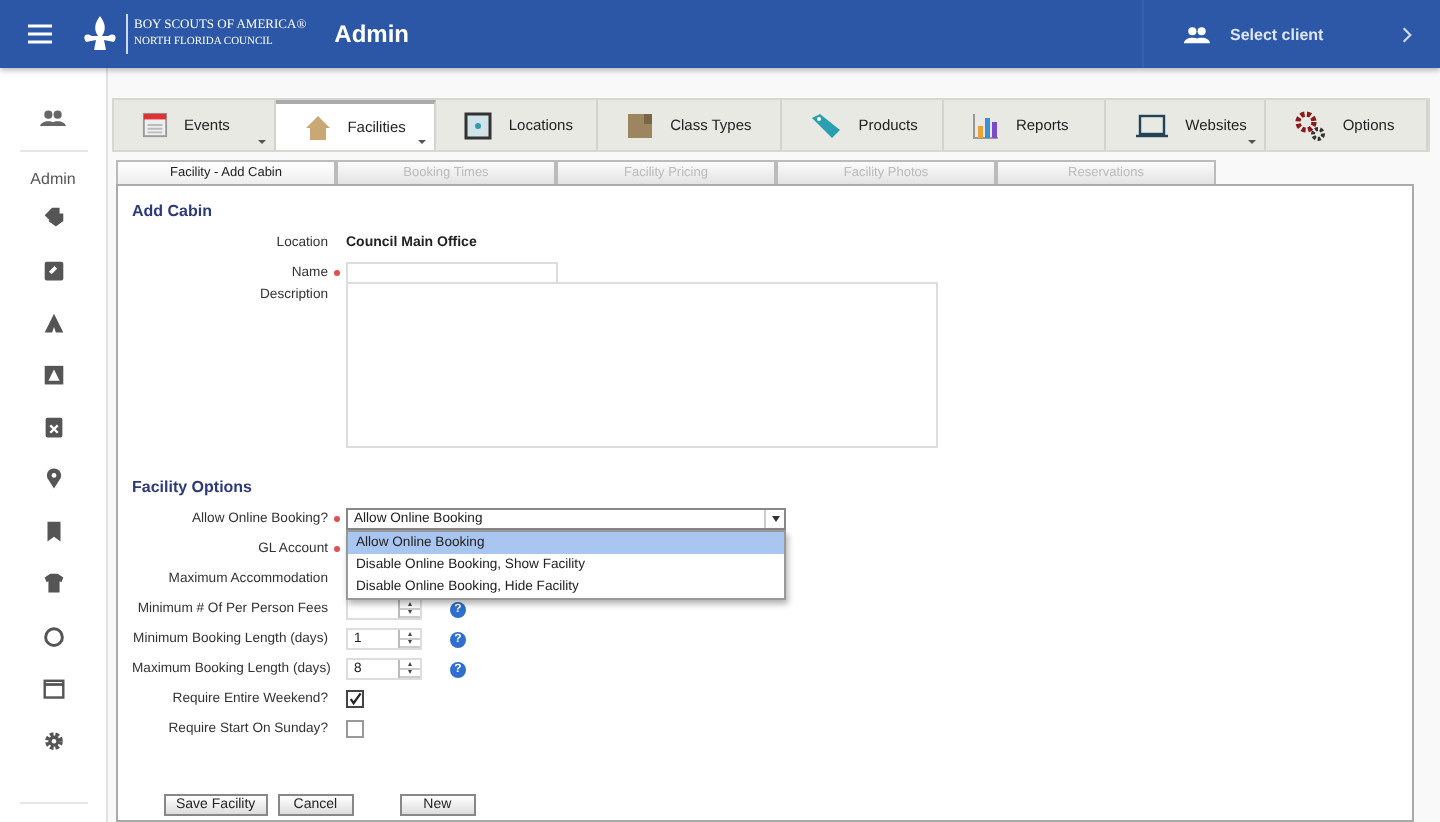 The height and width of the screenshot is (822, 1440). What do you see at coordinates (53, 374) in the screenshot?
I see `tent-box-icon` at bounding box center [53, 374].